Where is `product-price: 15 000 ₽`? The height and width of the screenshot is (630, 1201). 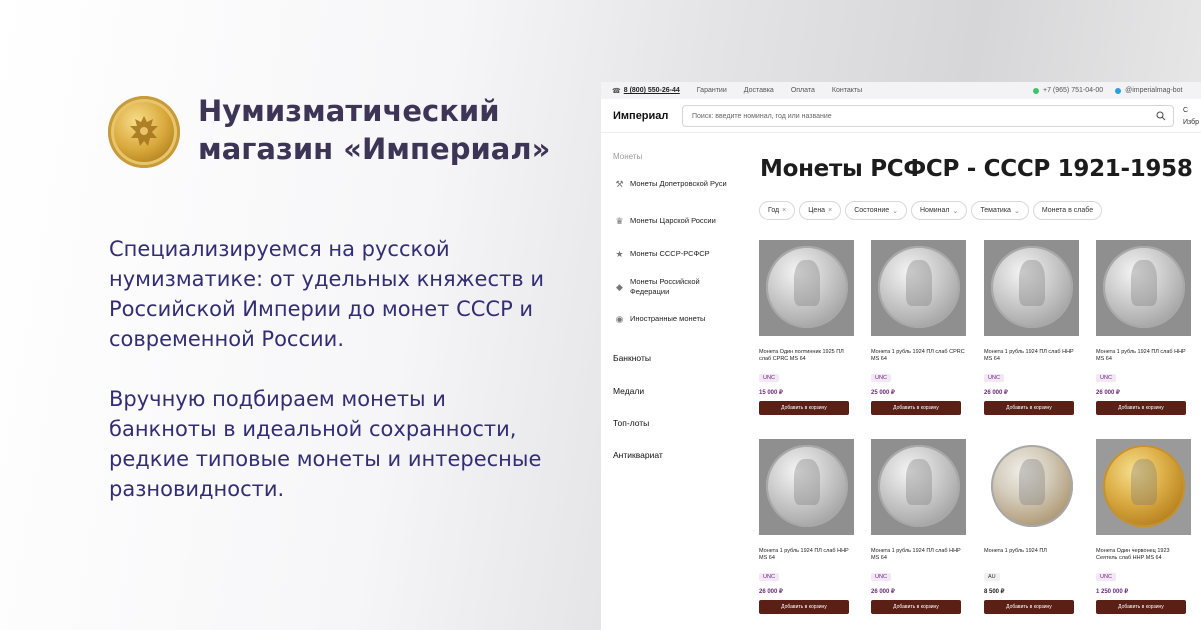
product-price: 15 000 ₽ is located at coordinates (771, 393).